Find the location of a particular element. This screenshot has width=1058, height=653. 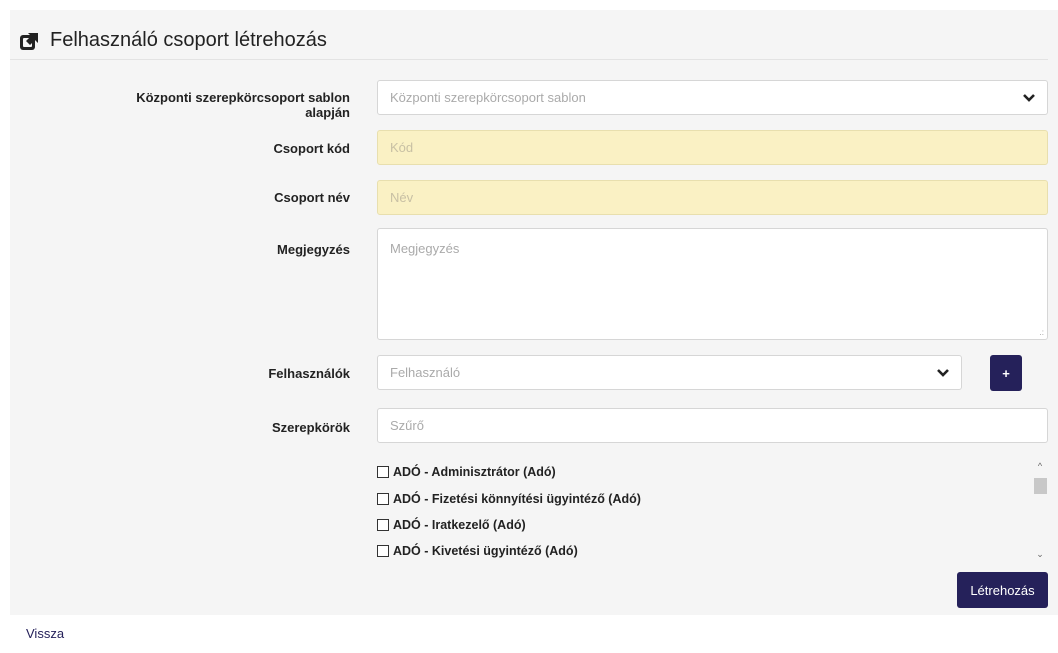

list-item: ADÓ - Kivetési ügyintéző (Adó) is located at coordinates (477, 551).